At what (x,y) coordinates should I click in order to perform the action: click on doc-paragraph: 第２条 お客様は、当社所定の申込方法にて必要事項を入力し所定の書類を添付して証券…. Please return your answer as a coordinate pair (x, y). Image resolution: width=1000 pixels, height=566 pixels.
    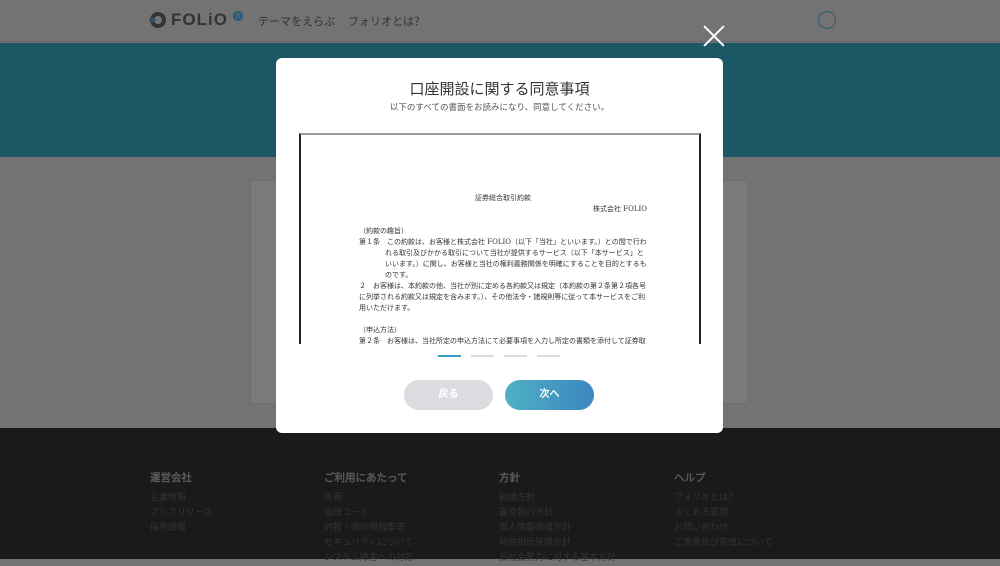
    Looking at the image, I should click on (502, 340).